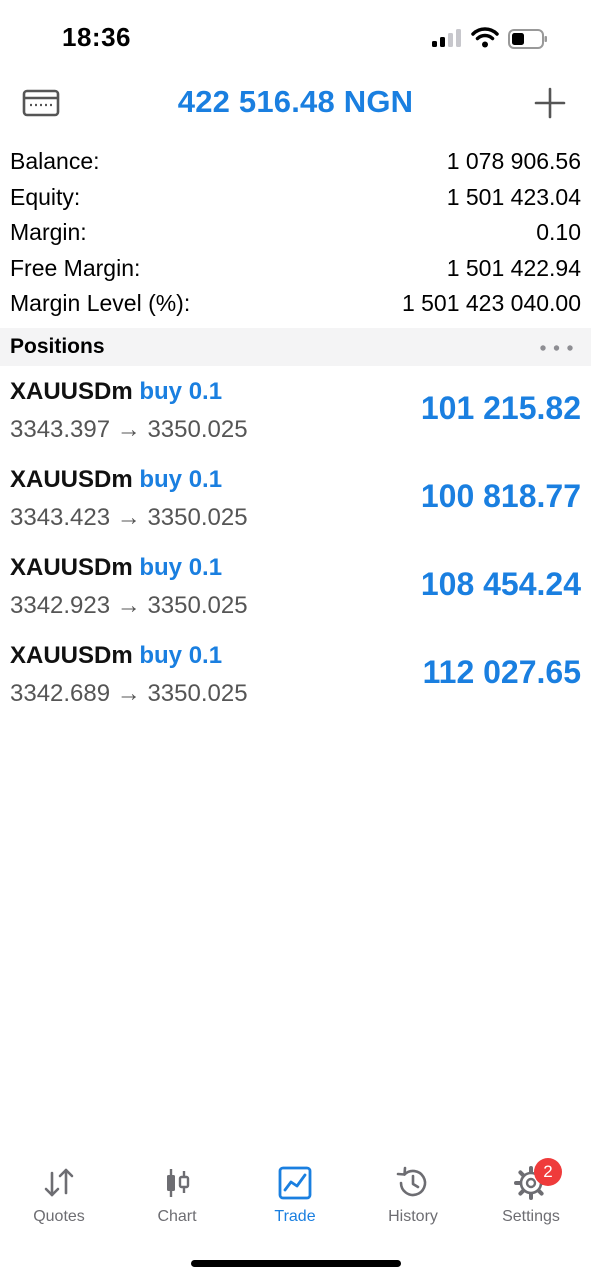  I want to click on home-indicator, so click(296, 1263).